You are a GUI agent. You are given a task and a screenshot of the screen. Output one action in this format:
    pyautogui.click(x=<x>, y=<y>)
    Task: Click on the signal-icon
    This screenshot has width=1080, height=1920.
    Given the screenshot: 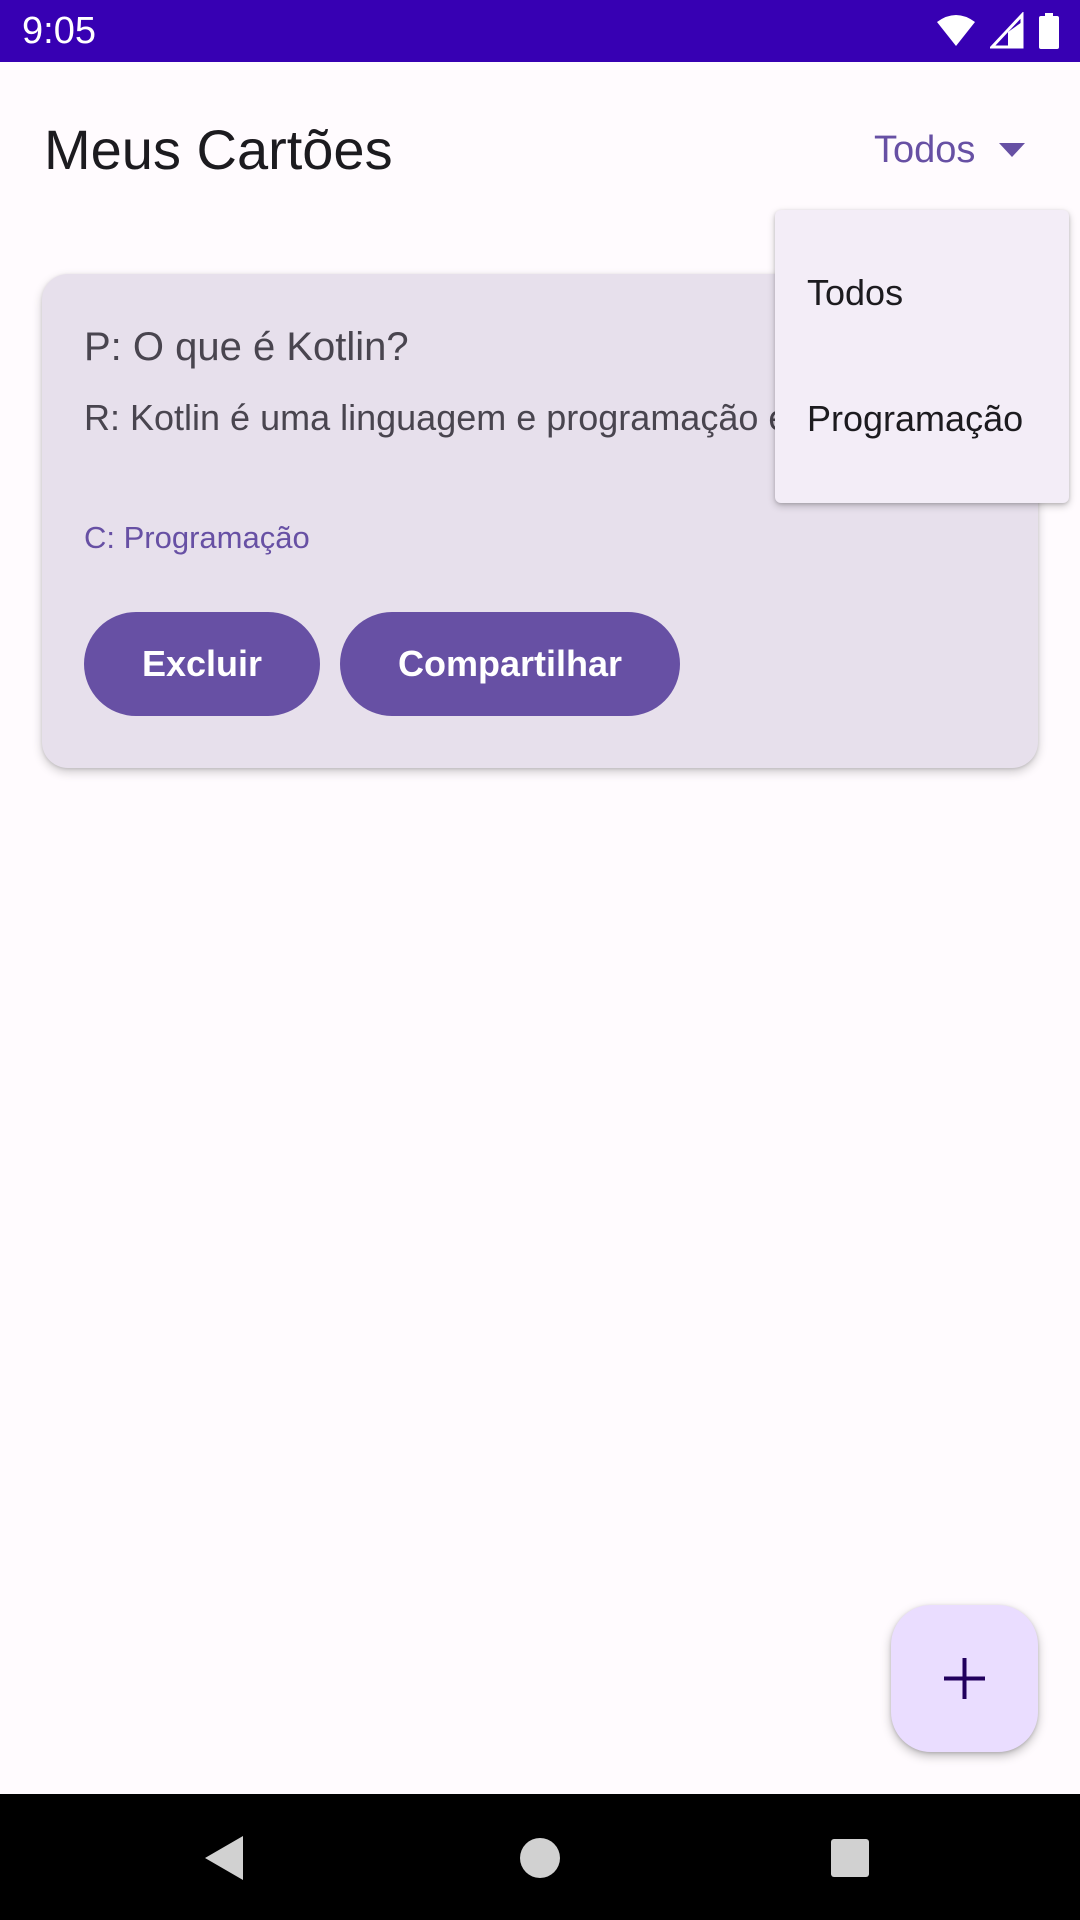 What is the action you would take?
    pyautogui.click(x=1006, y=30)
    